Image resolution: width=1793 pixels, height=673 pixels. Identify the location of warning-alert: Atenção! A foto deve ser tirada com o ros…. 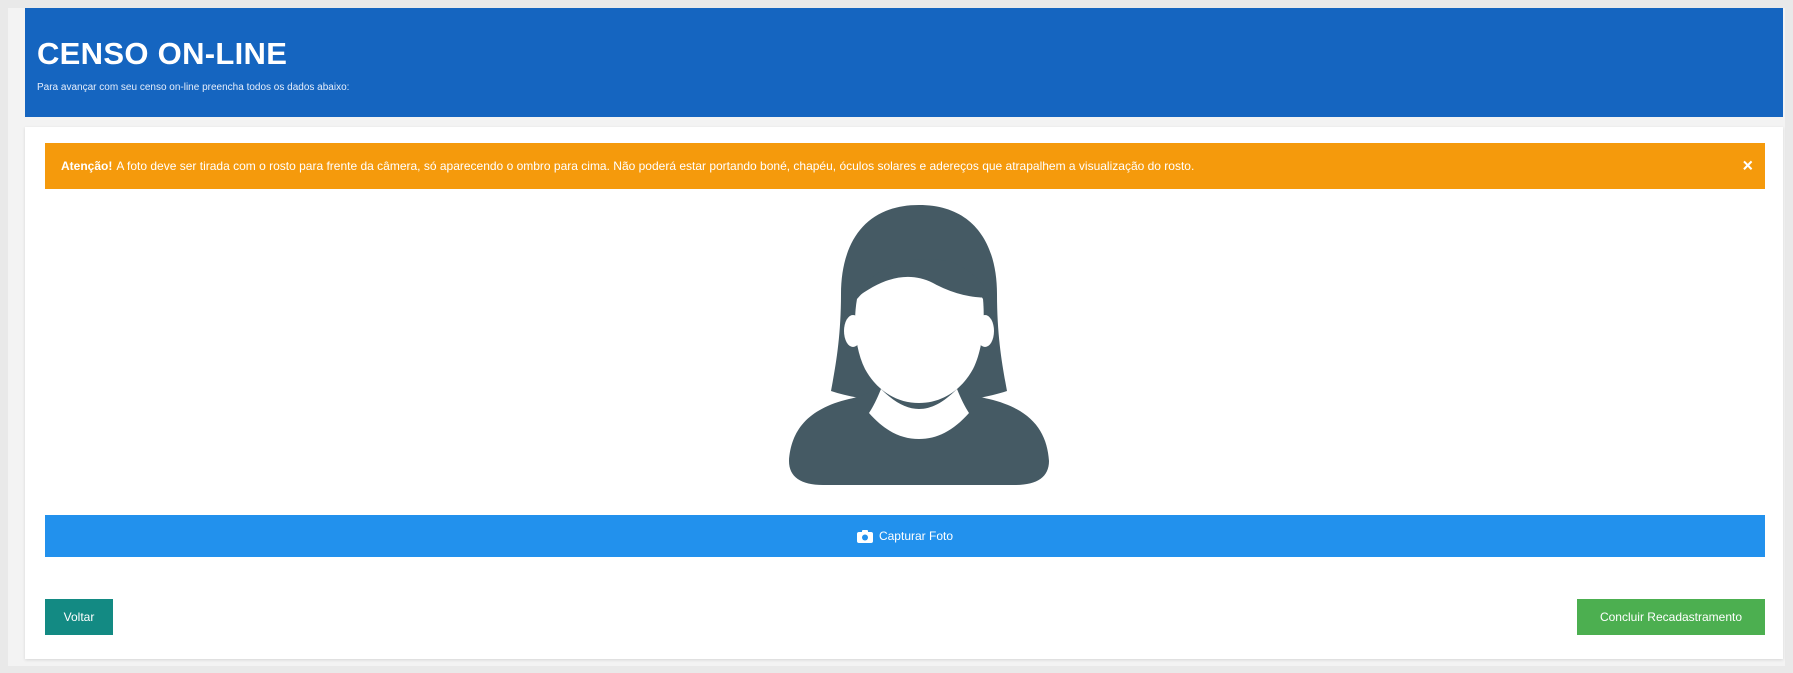
(905, 166).